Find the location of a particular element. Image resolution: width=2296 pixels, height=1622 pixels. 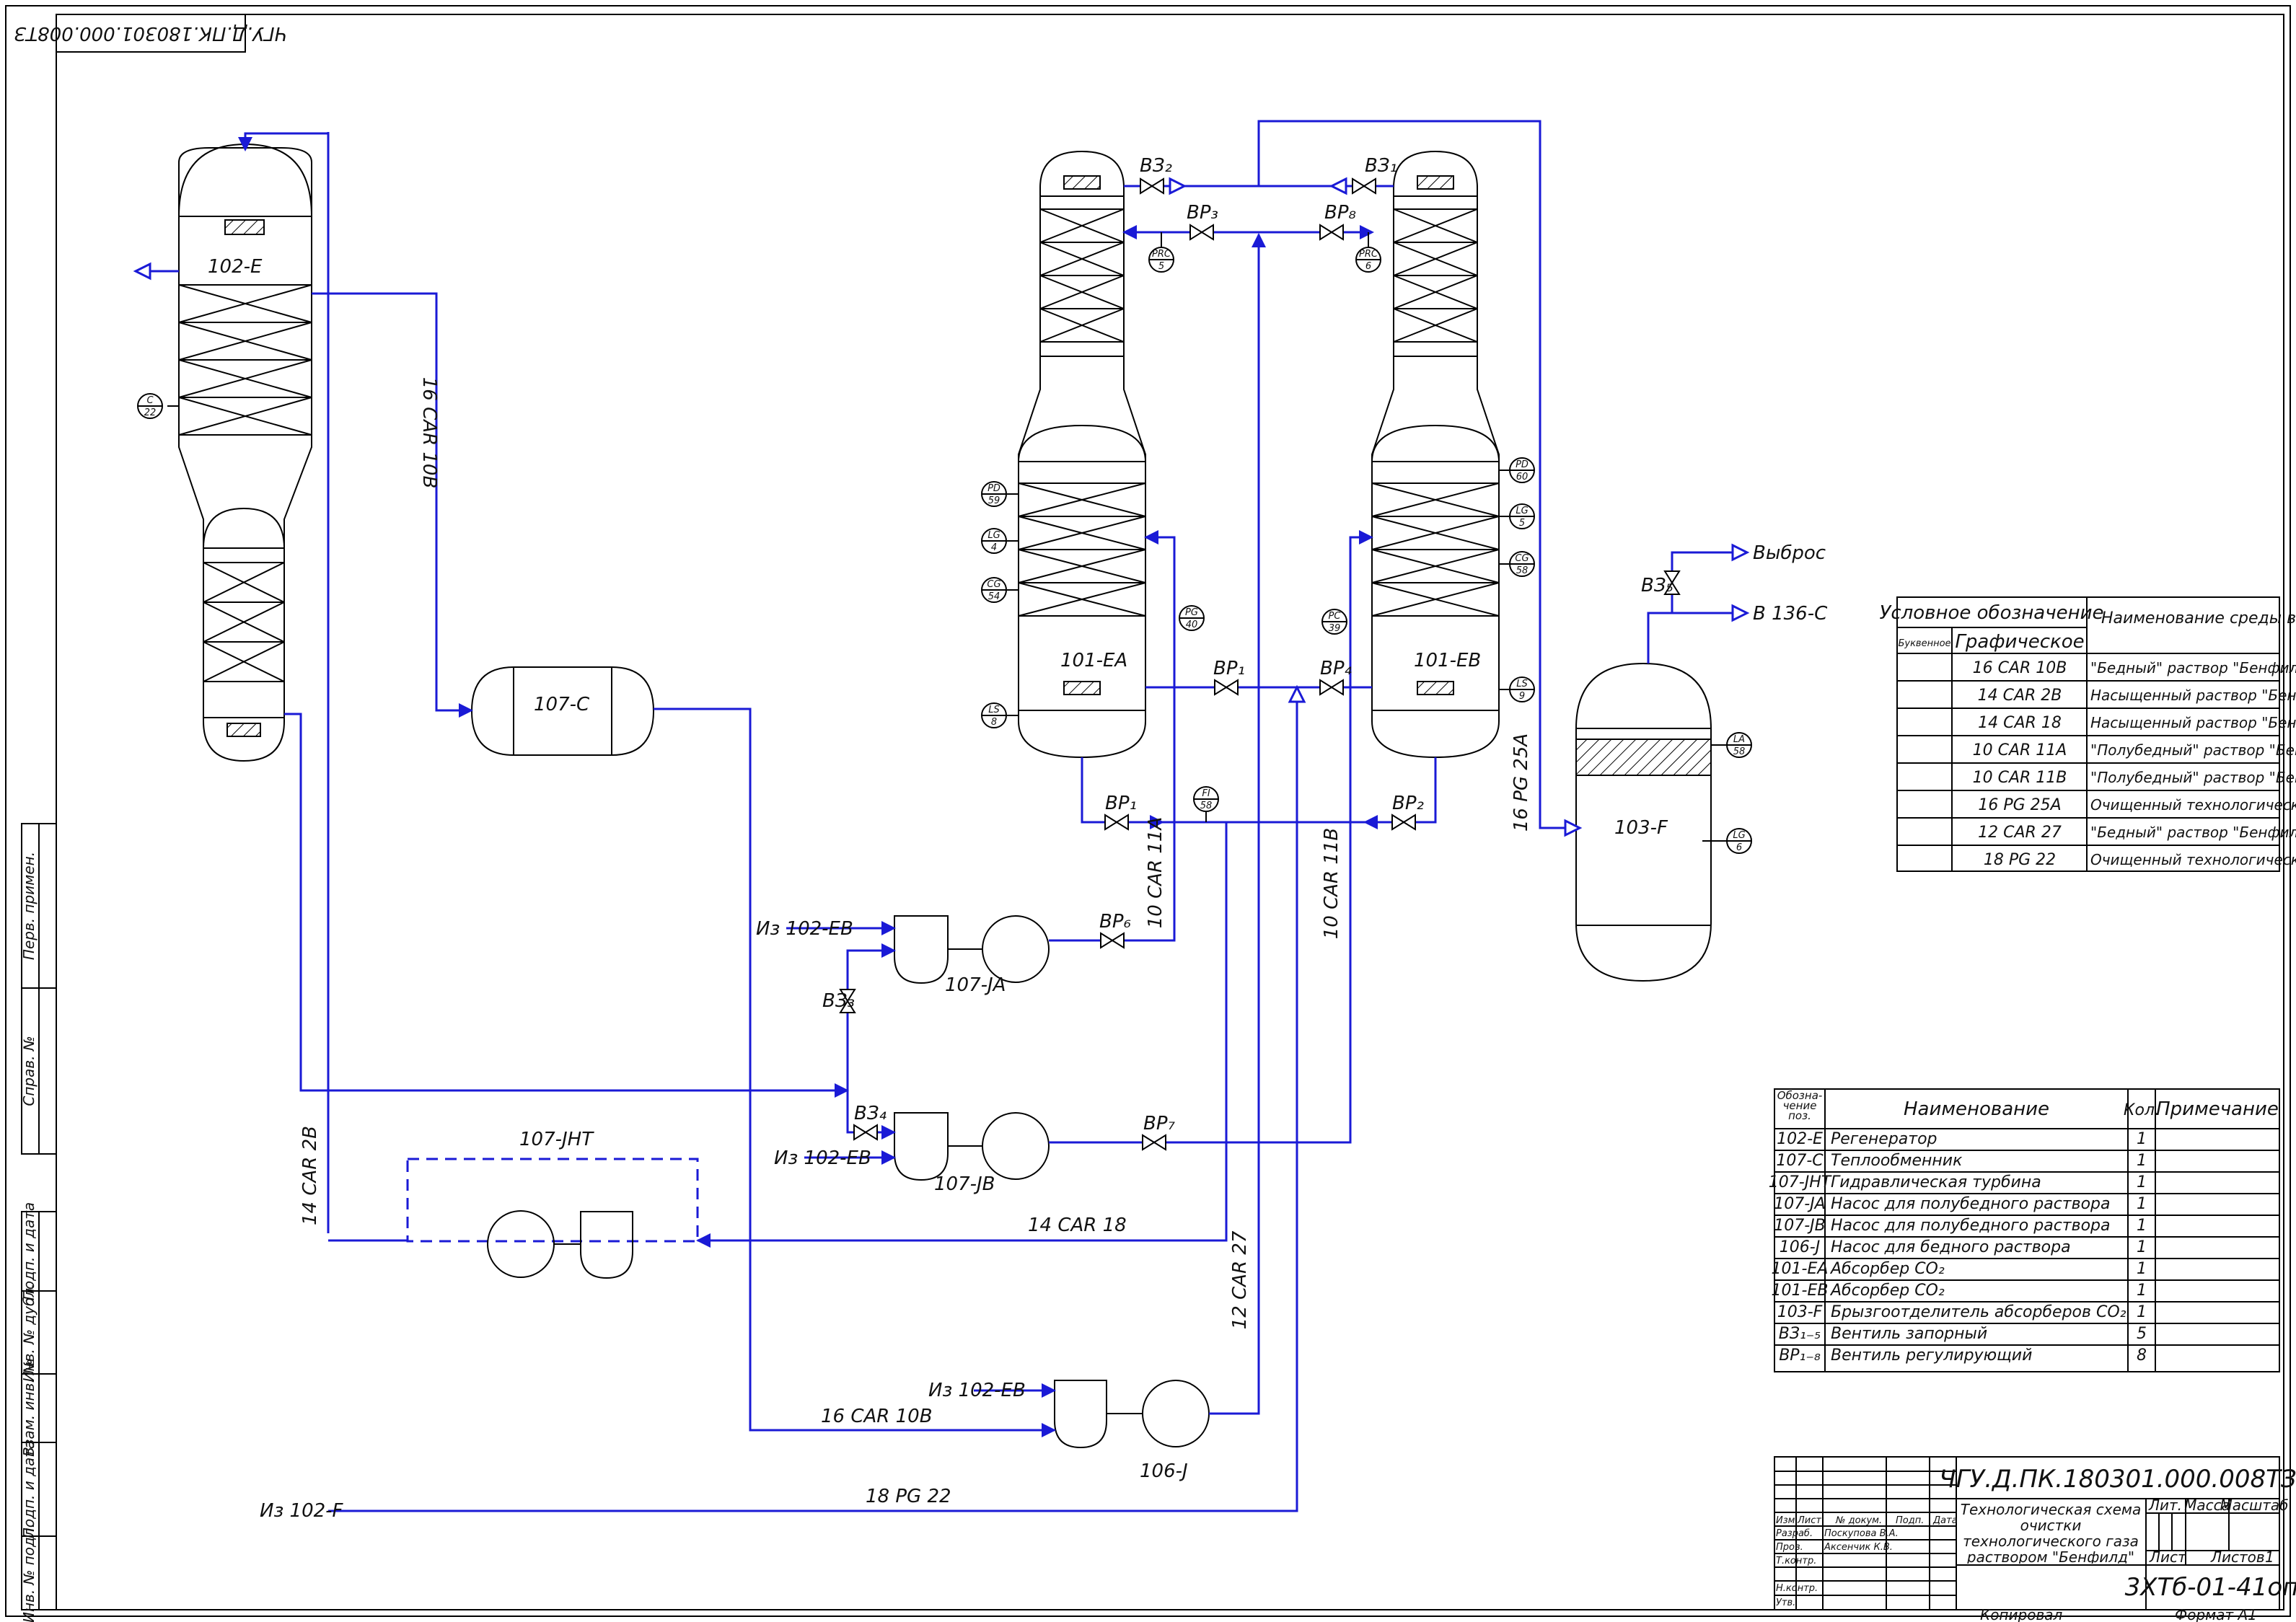

legend-title-right: Наименование среды в трубопроводе is located at coordinates (2199, 618).